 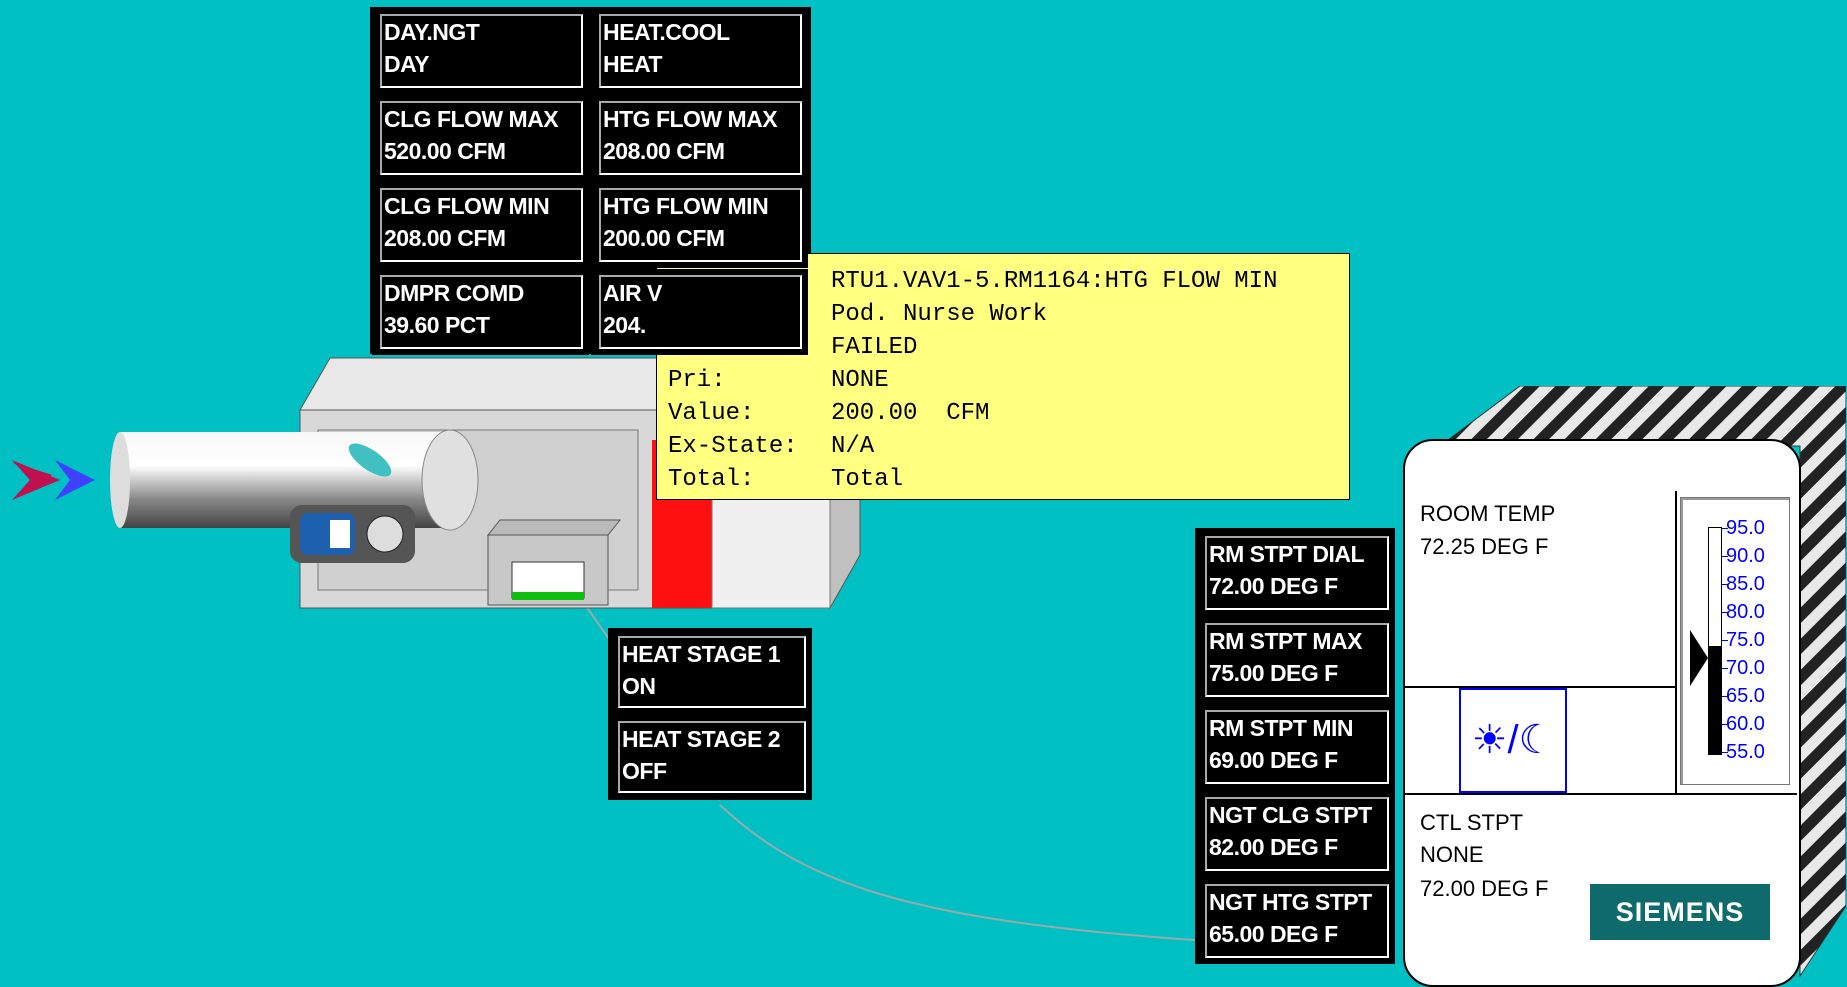 I want to click on point-top-7: AIR V 204., so click(x=699, y=312).